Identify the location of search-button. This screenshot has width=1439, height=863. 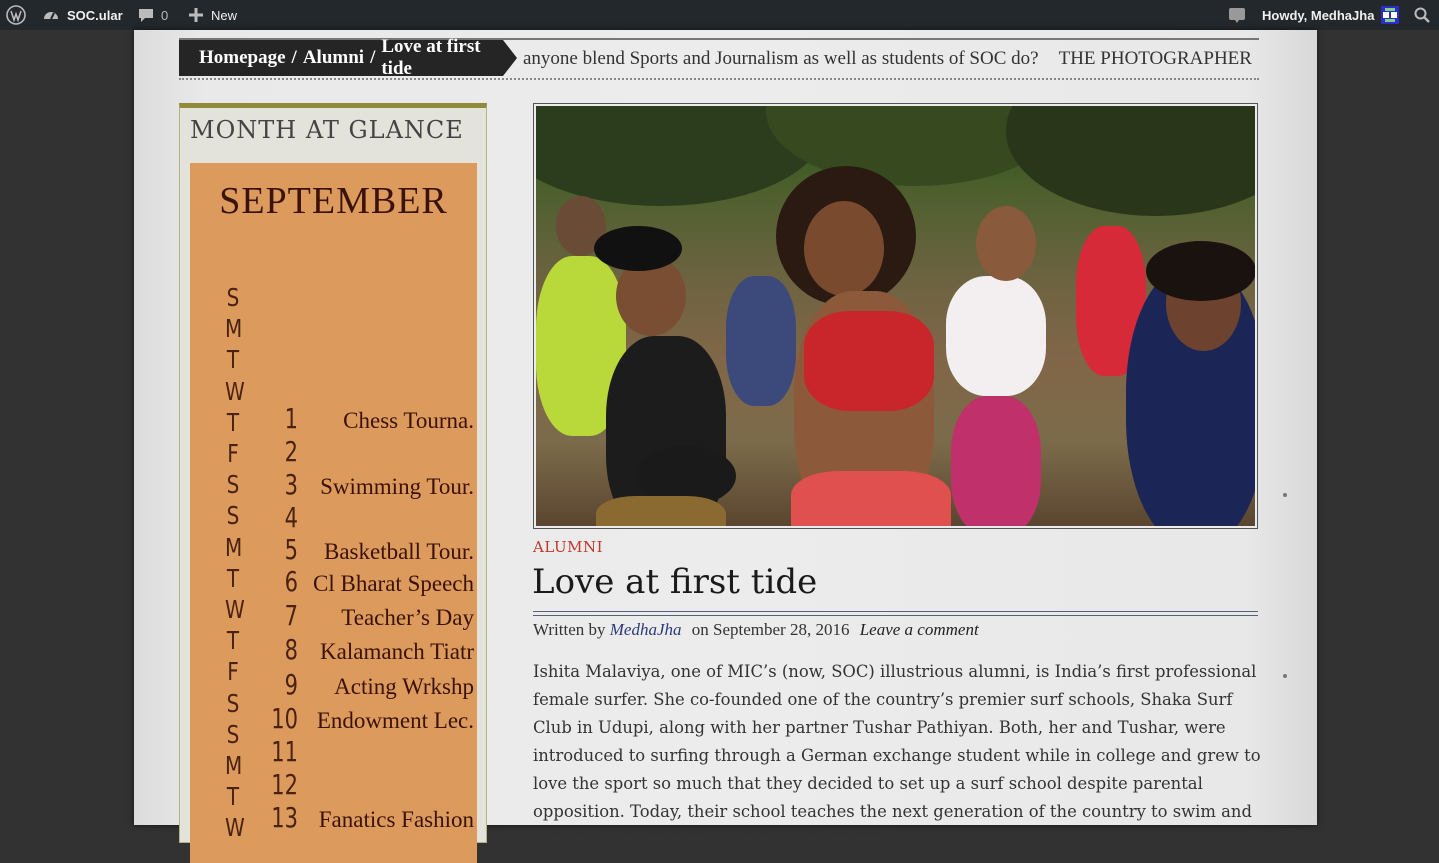
(1422, 15).